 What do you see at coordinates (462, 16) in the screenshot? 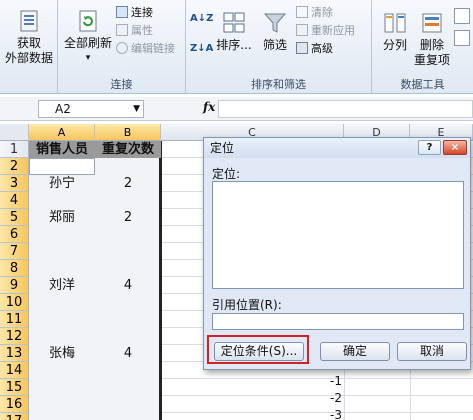
I see `data-validation-button` at bounding box center [462, 16].